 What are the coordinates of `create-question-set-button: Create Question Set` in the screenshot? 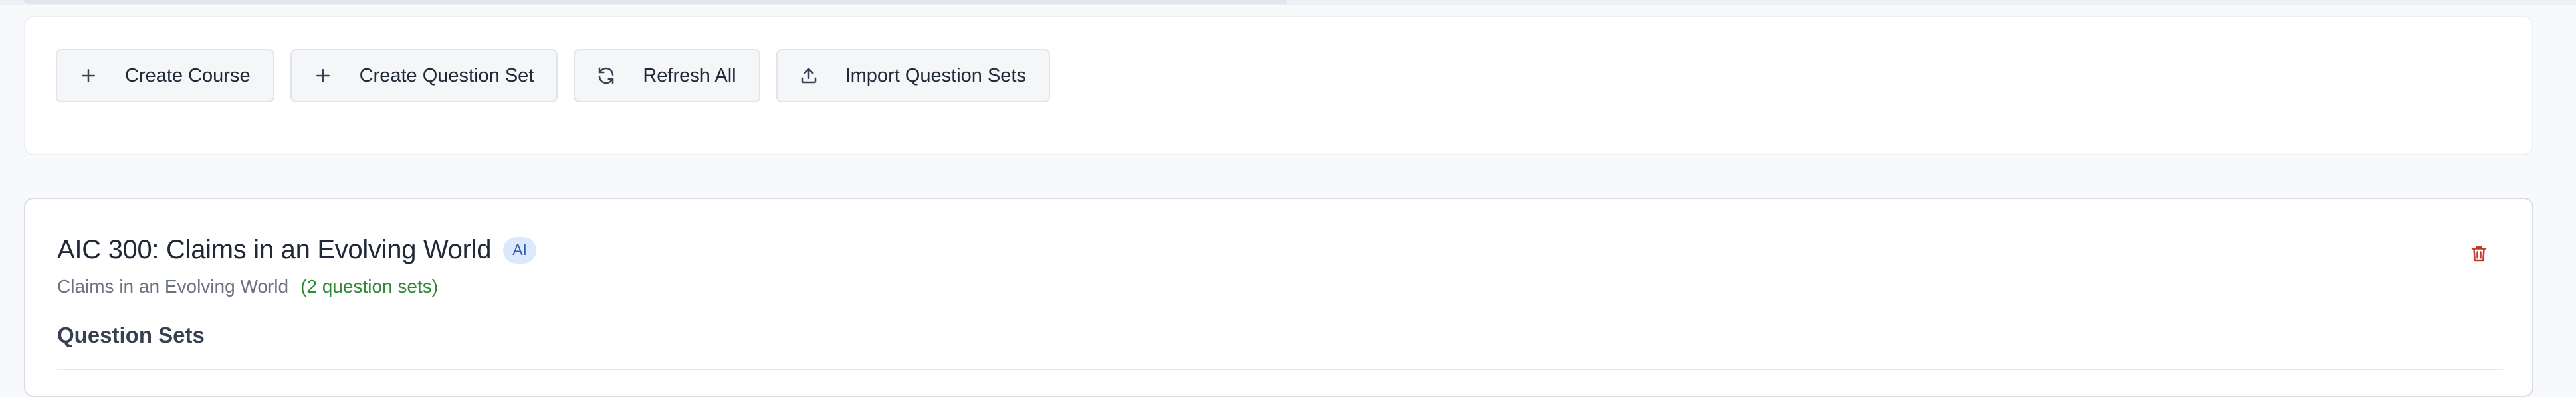 It's located at (424, 75).